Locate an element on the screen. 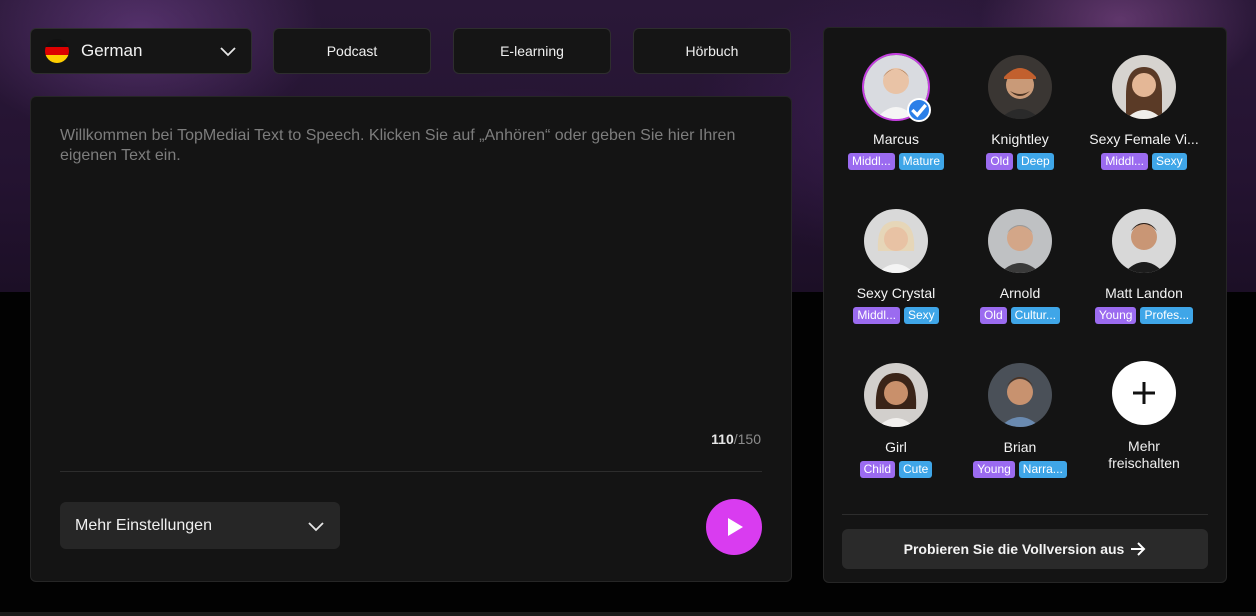 Image resolution: width=1256 pixels, height=616 pixels. voice-card-sexy-crystal: Sexy Crystal Middl... Sexy is located at coordinates (896, 266).